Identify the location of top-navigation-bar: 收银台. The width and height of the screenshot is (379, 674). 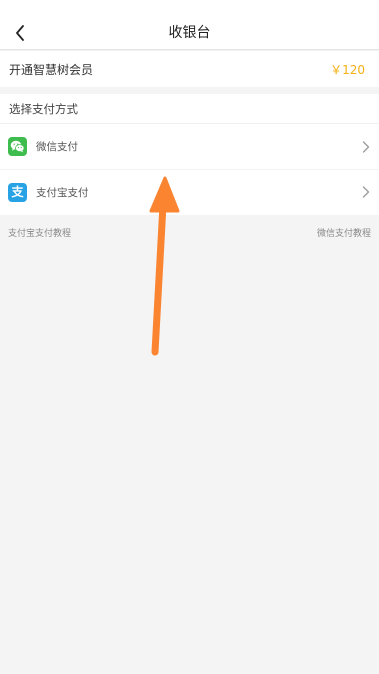
(189, 25).